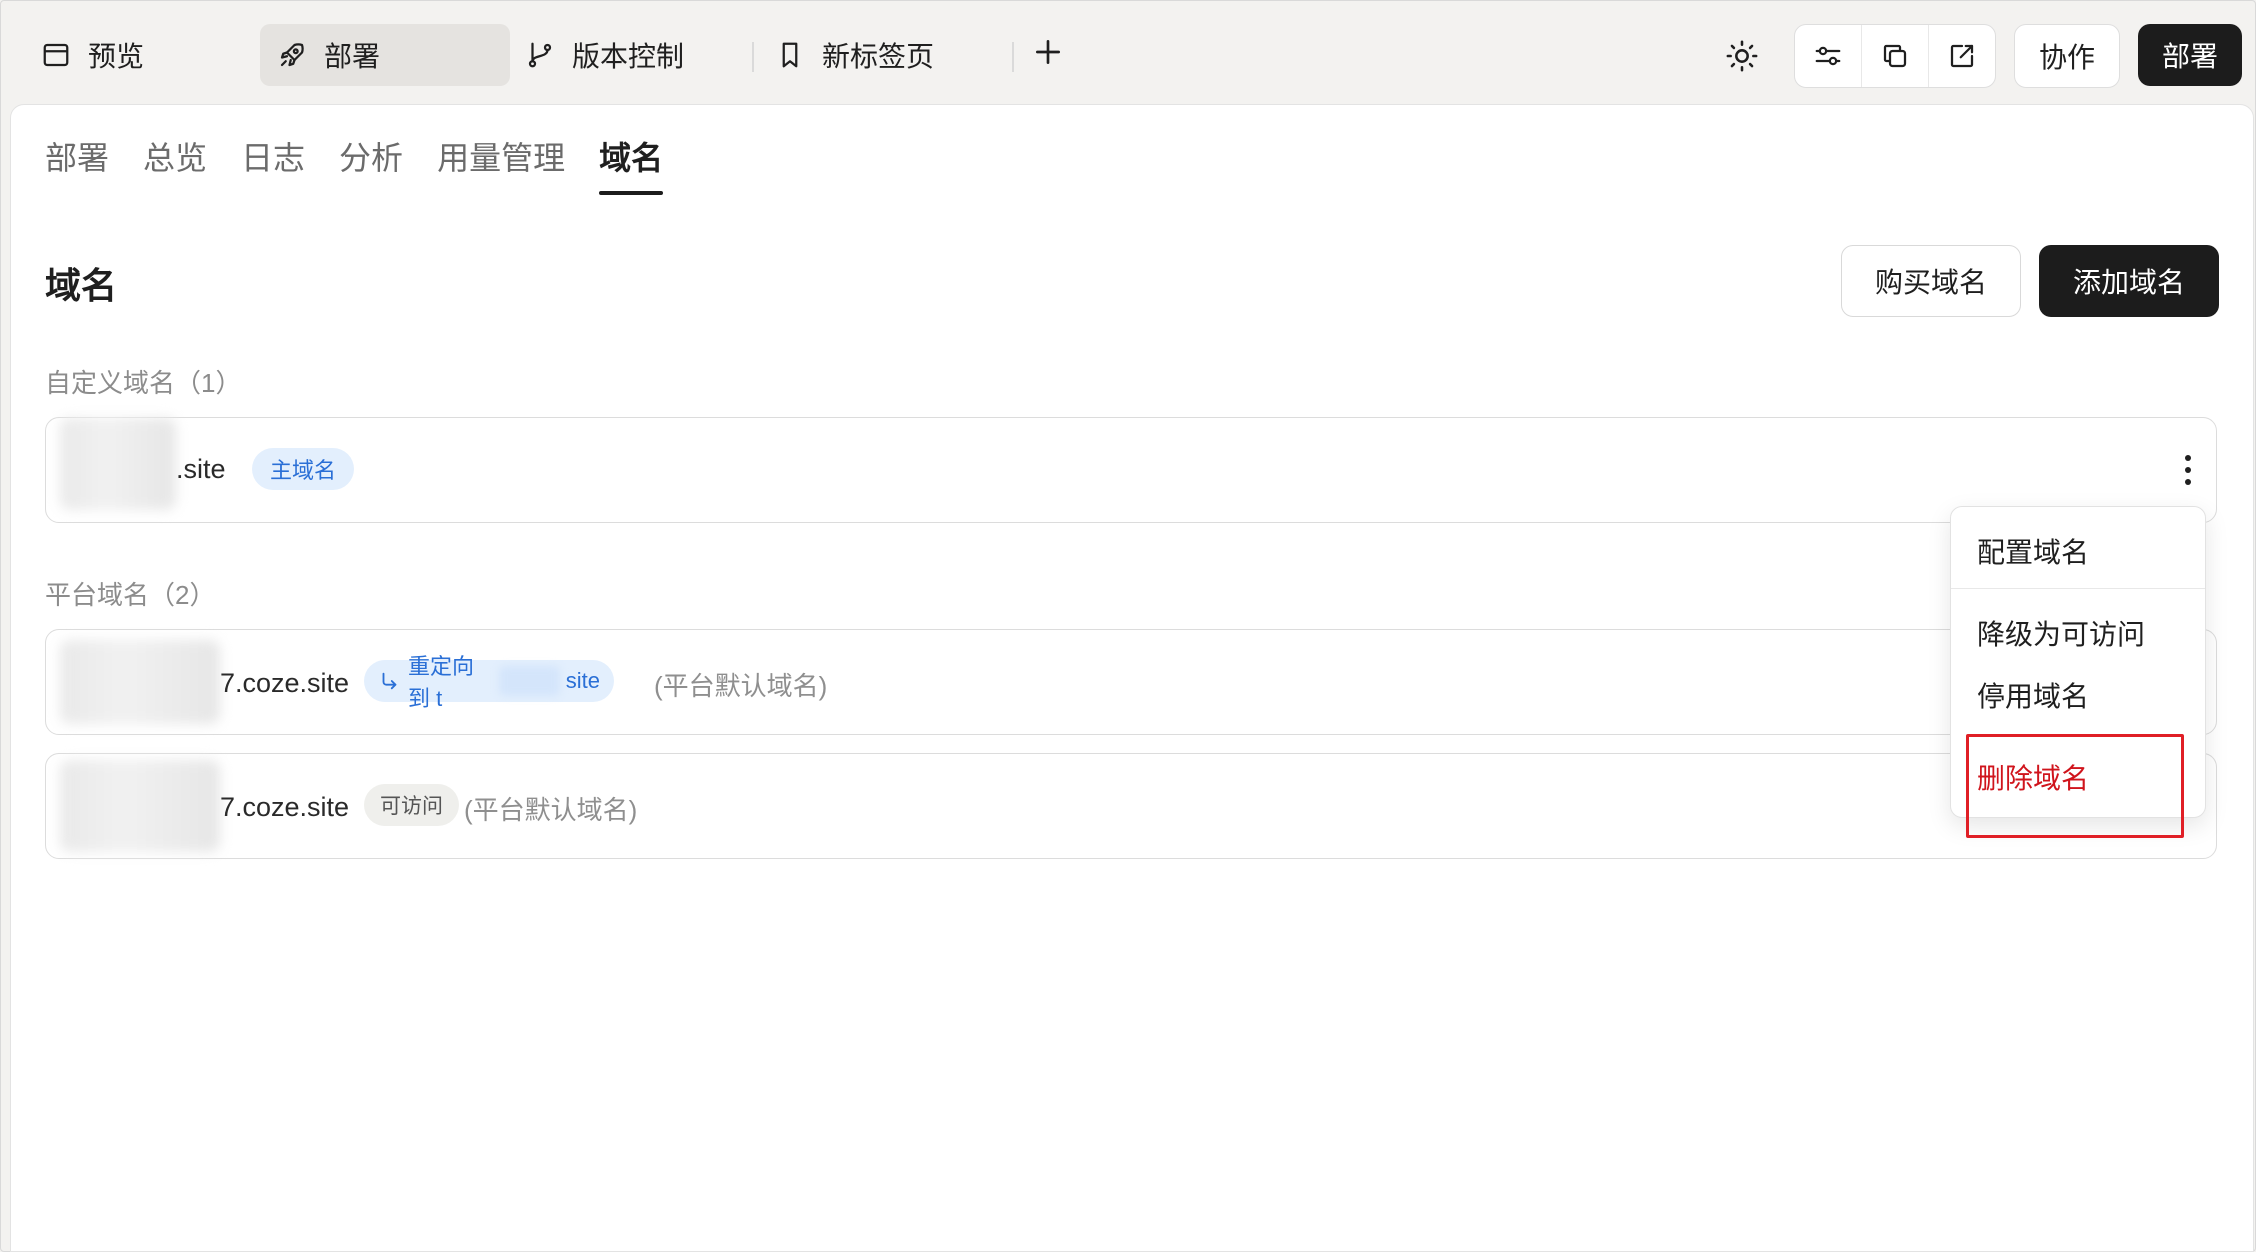  Describe the element at coordinates (130, 595) in the screenshot. I see `platform-domains-label: 平台域名（2）` at that location.